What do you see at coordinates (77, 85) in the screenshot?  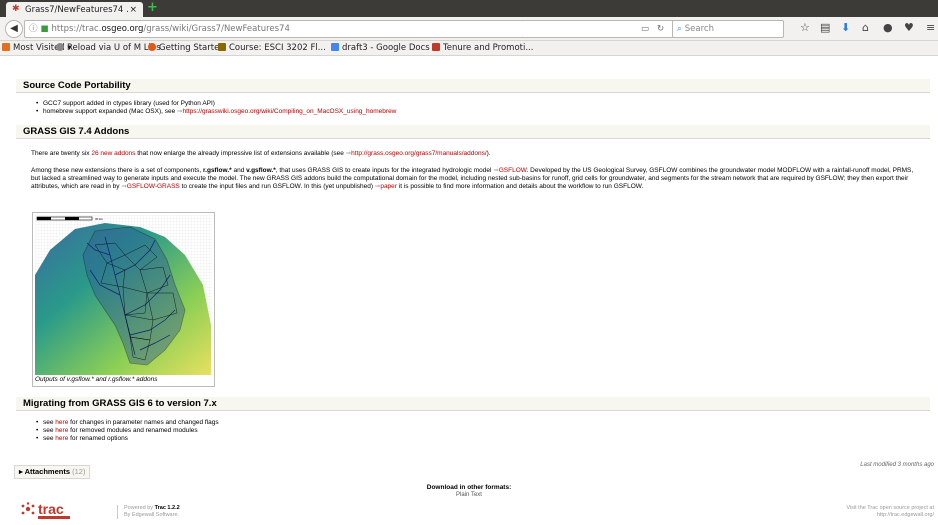 I see `section-heading: Source Code Portability` at bounding box center [77, 85].